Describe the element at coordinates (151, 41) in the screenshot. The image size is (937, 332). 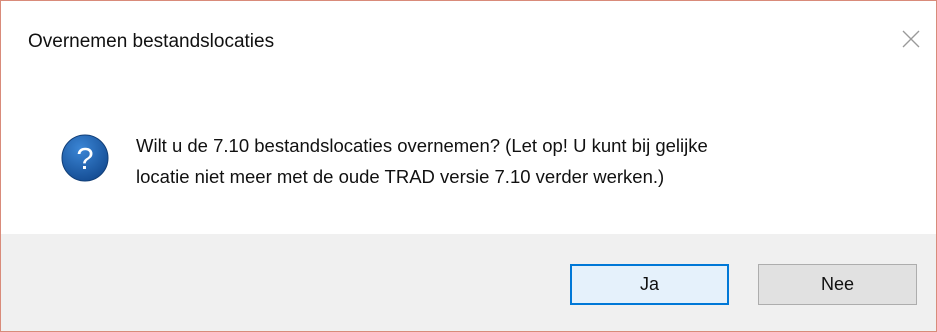
I see `dialog-title: Overnemen bestandslocaties` at that location.